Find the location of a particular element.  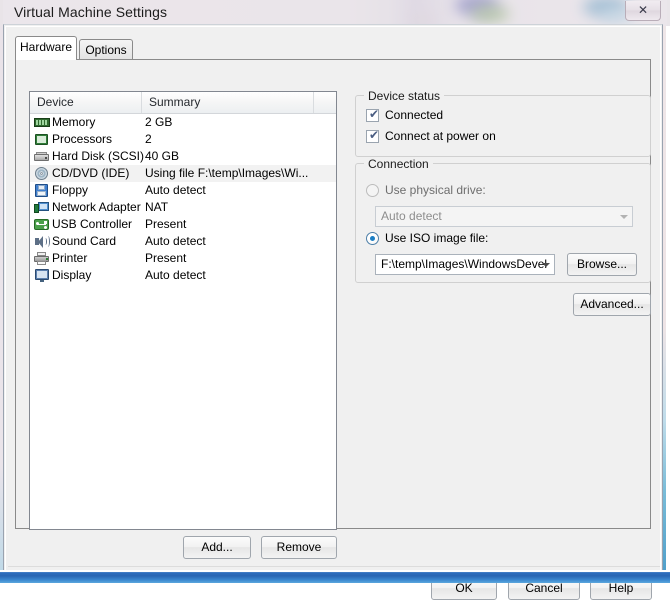

device-summary: 40 GB is located at coordinates (162, 156).